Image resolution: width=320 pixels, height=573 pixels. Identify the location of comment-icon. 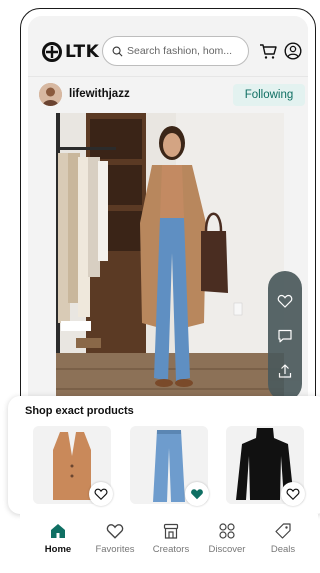
(285, 336).